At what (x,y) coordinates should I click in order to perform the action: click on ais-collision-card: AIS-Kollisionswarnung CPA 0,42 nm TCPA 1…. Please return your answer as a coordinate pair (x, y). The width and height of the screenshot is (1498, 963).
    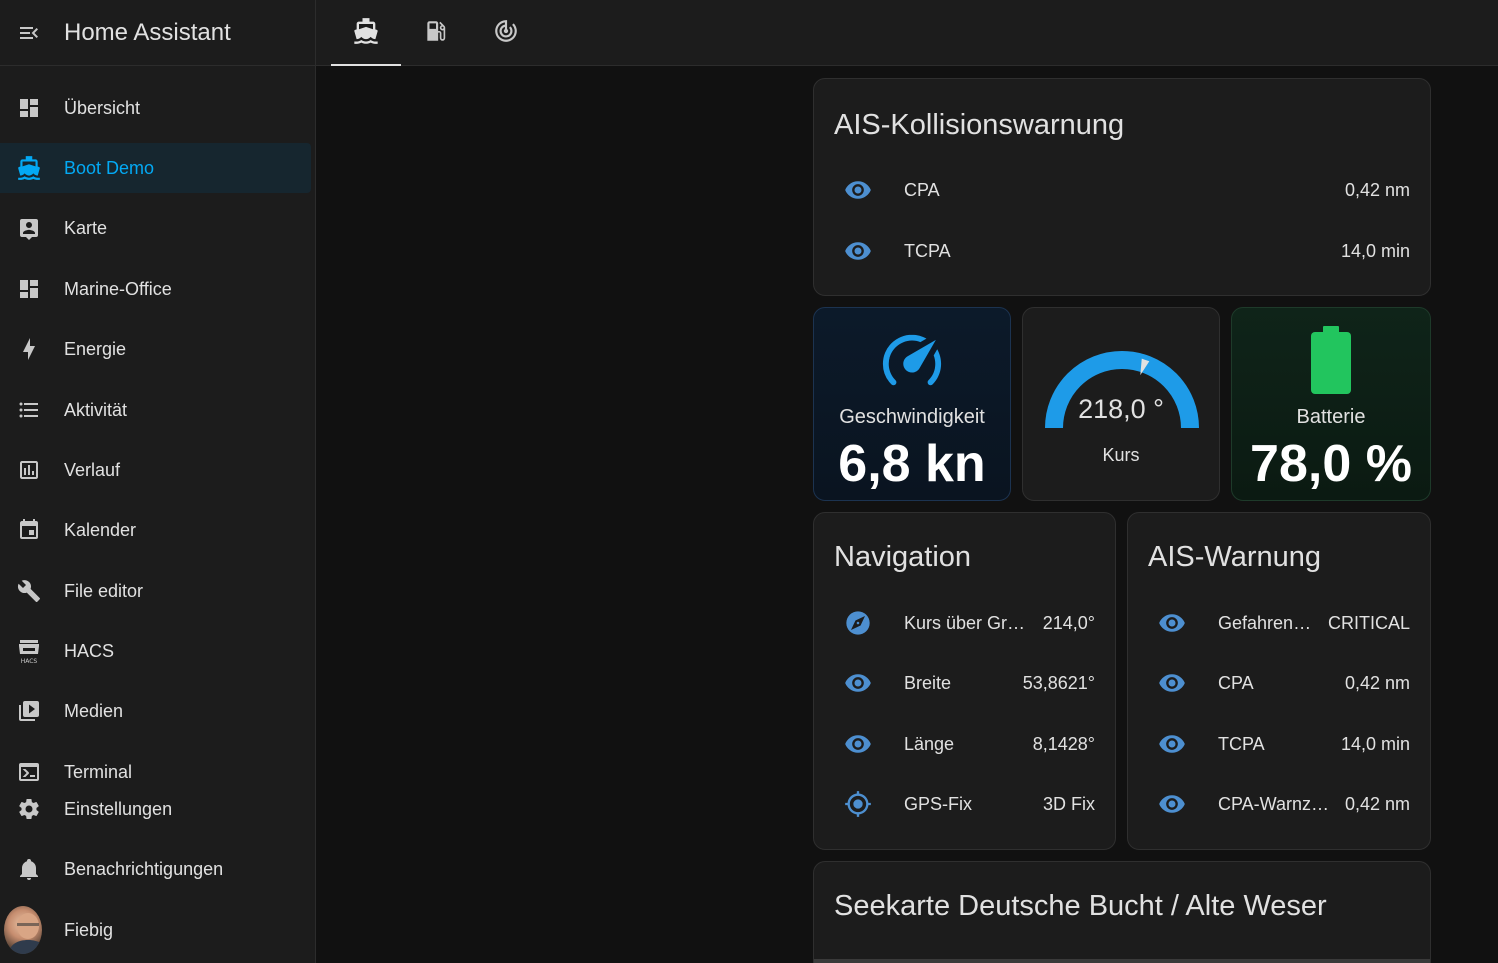
    Looking at the image, I should click on (1122, 187).